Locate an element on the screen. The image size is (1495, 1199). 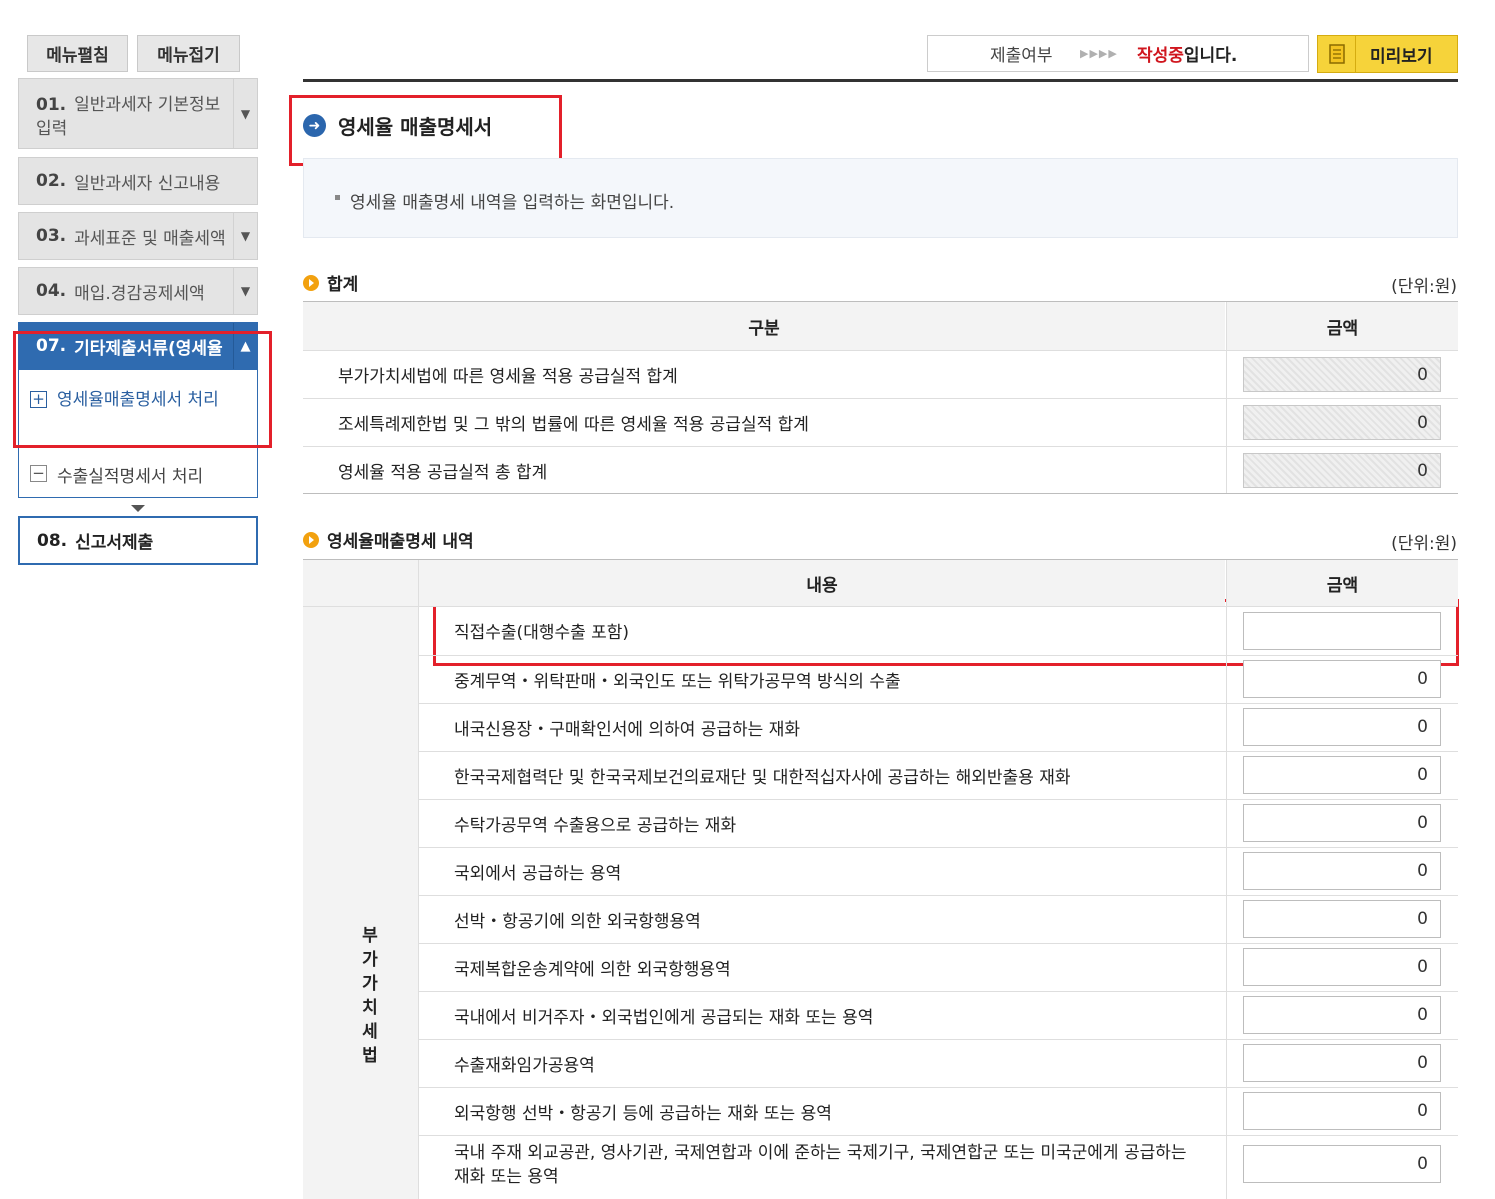
step-03-tax-base: 03. 과세표준 및 매출세액 ▼ is located at coordinates (138, 236).